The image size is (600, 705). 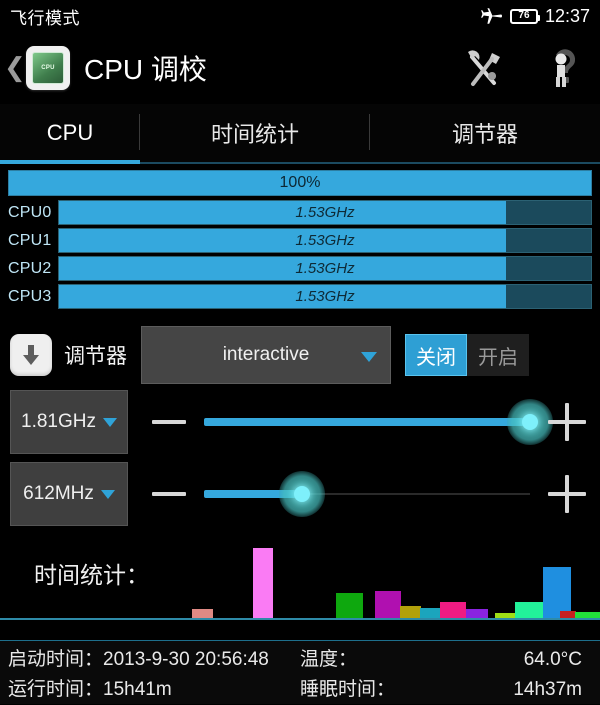 I want to click on toggle-close-button: 关闭, so click(x=436, y=355).